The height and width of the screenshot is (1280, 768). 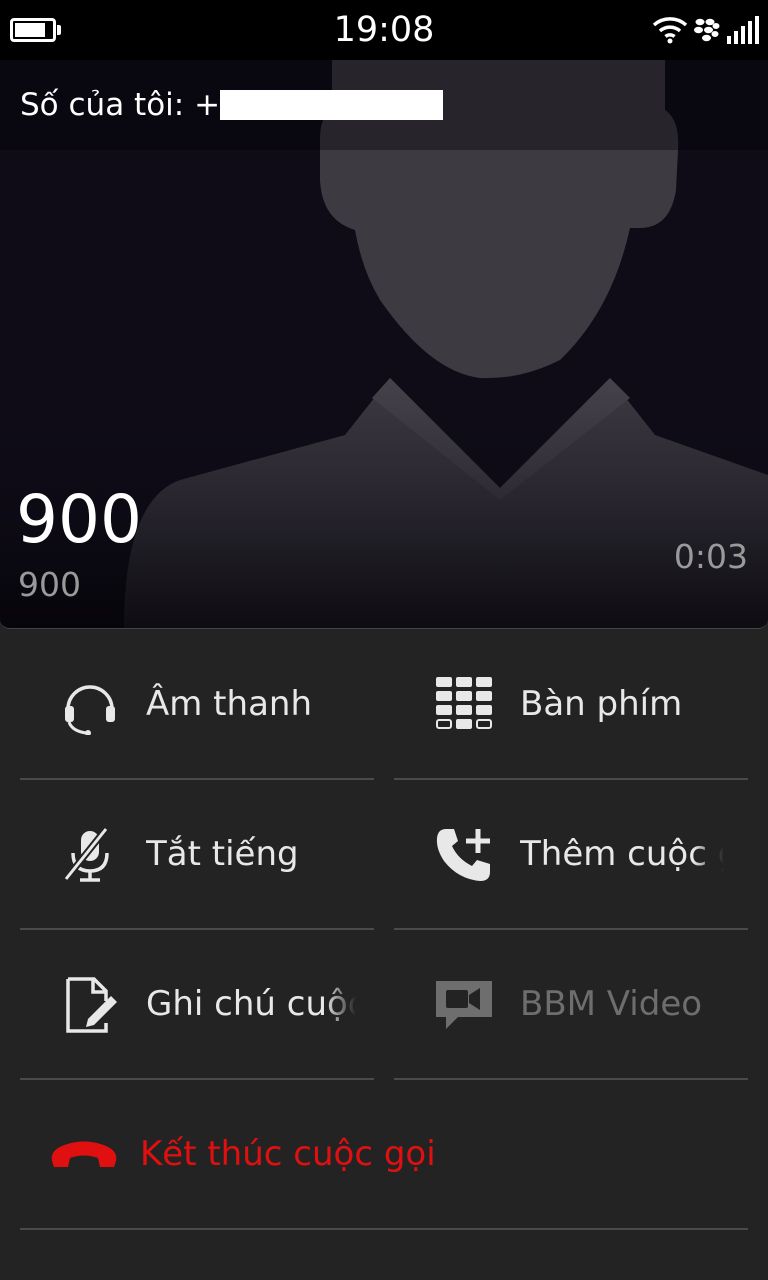 I want to click on caller-name: 900, so click(x=79, y=519).